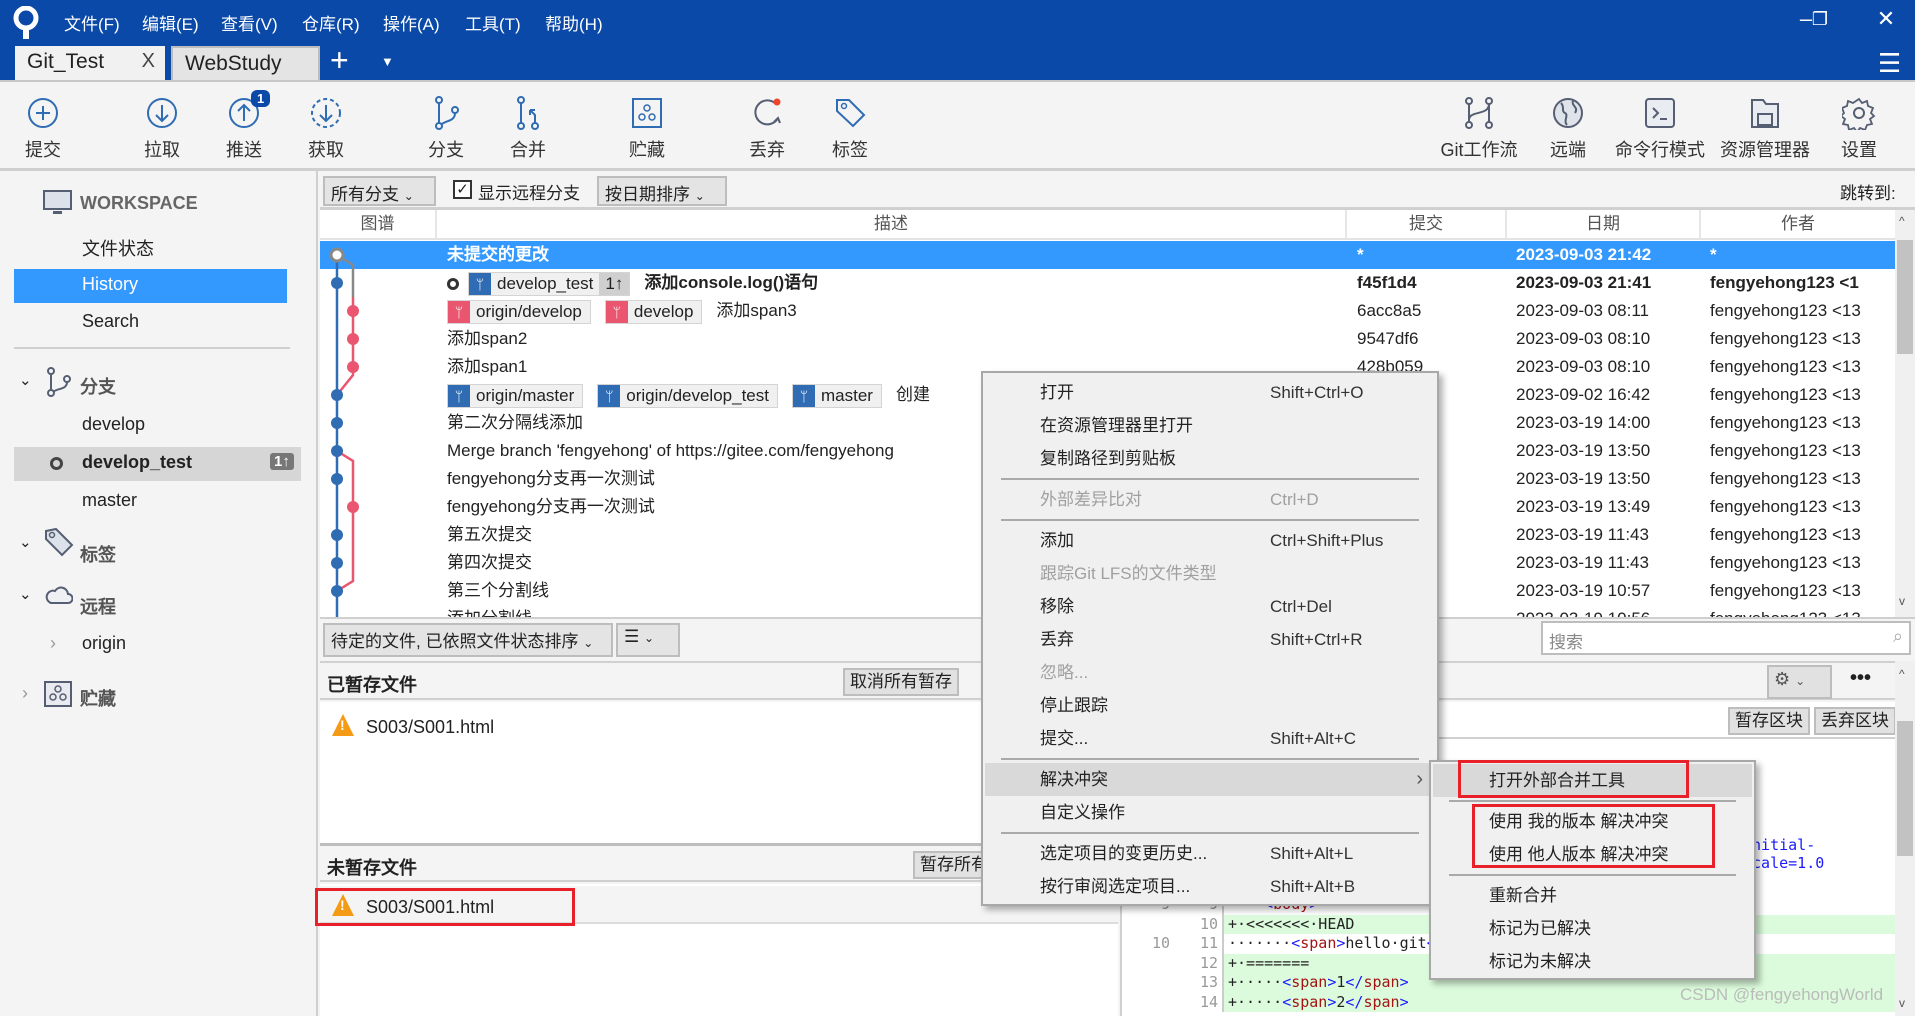  What do you see at coordinates (1798, 224) in the screenshot?
I see `column-author: 作者` at bounding box center [1798, 224].